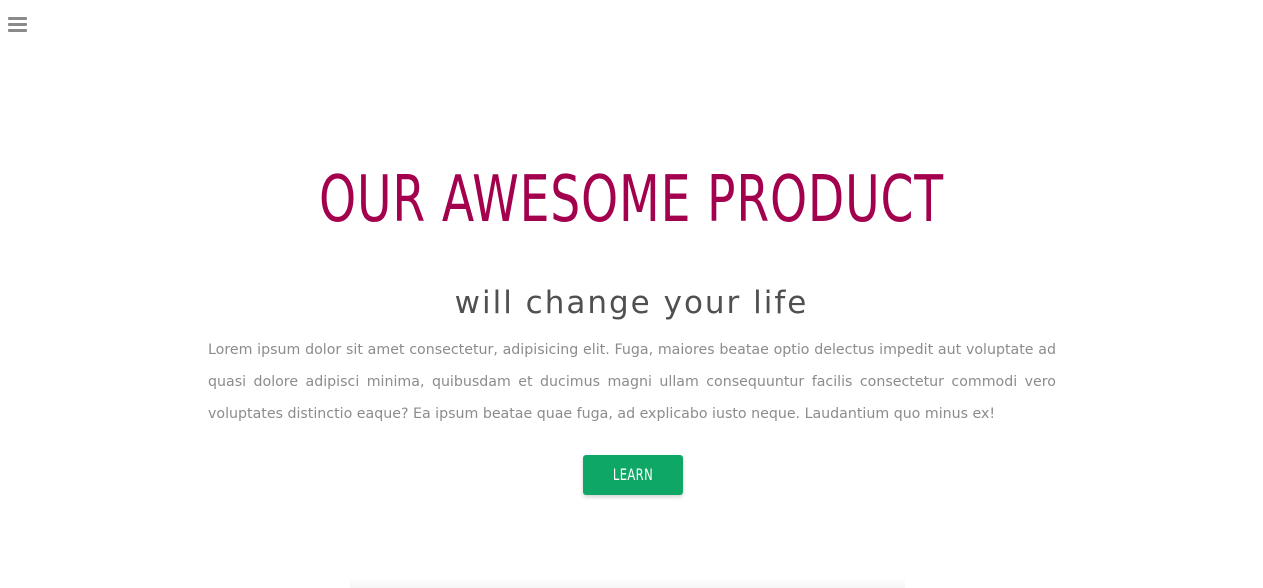  I want to click on learn-more-label: LEARN MORE, so click(633, 494).